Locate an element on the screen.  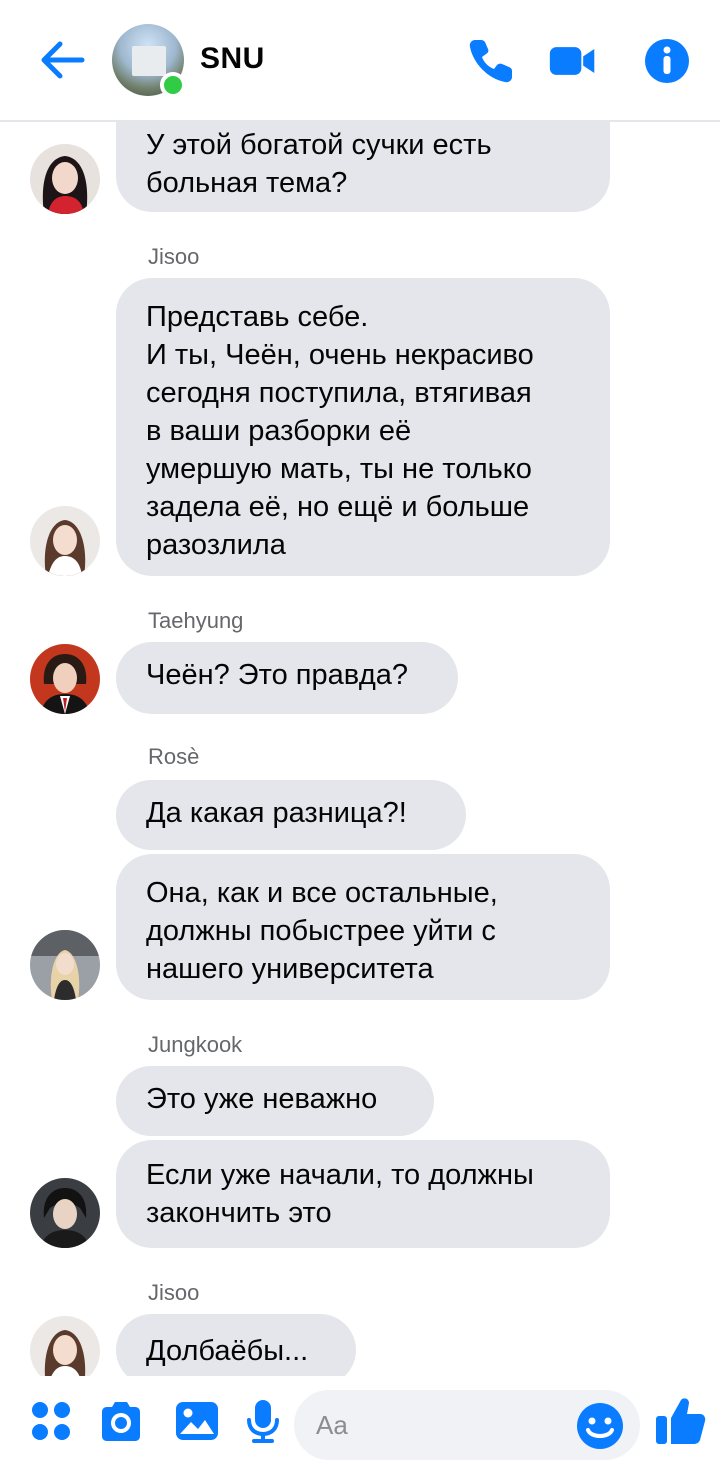
sender-name: Jungkook is located at coordinates (195, 1044).